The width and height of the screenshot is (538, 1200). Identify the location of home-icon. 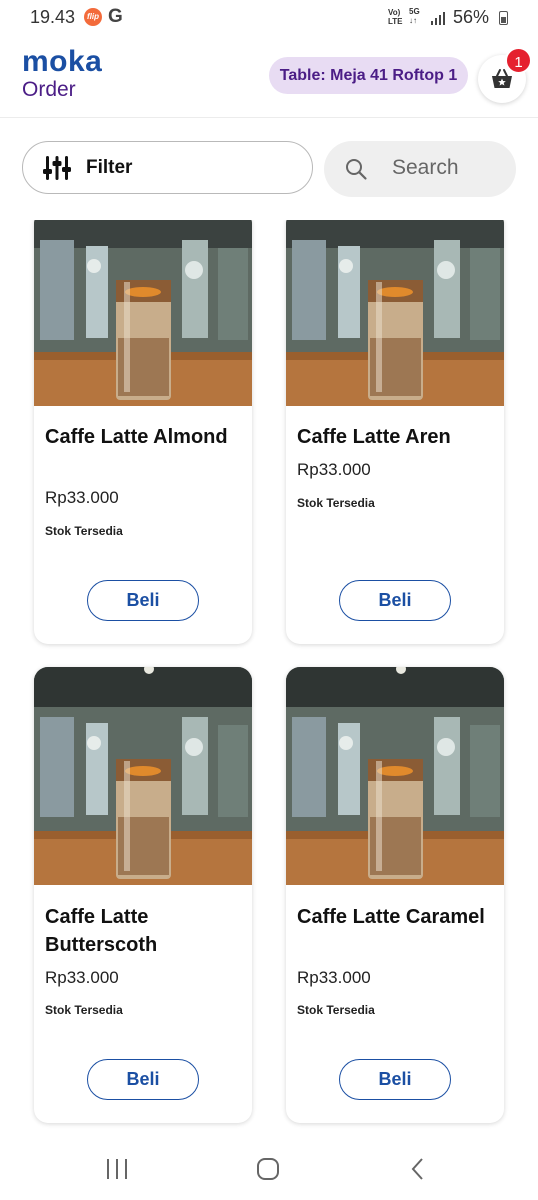
(268, 1169).